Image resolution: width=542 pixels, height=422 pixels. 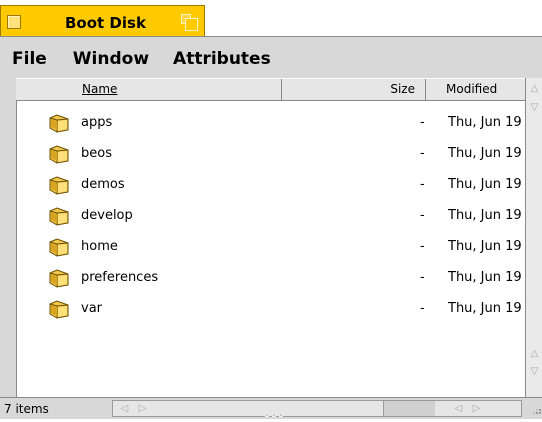 What do you see at coordinates (26, 409) in the screenshot?
I see `item-count: 7 items` at bounding box center [26, 409].